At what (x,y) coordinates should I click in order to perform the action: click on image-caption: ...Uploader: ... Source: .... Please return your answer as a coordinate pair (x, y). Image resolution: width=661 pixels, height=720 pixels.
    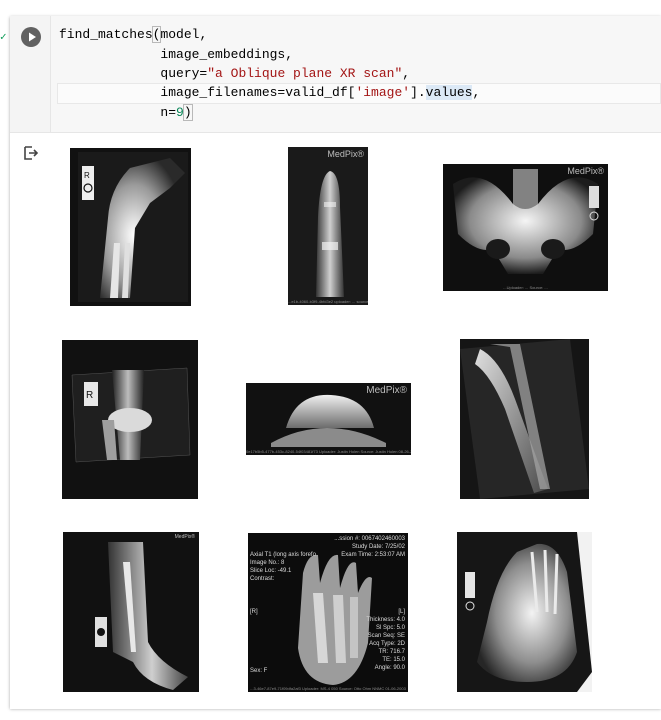
    Looking at the image, I should click on (525, 287).